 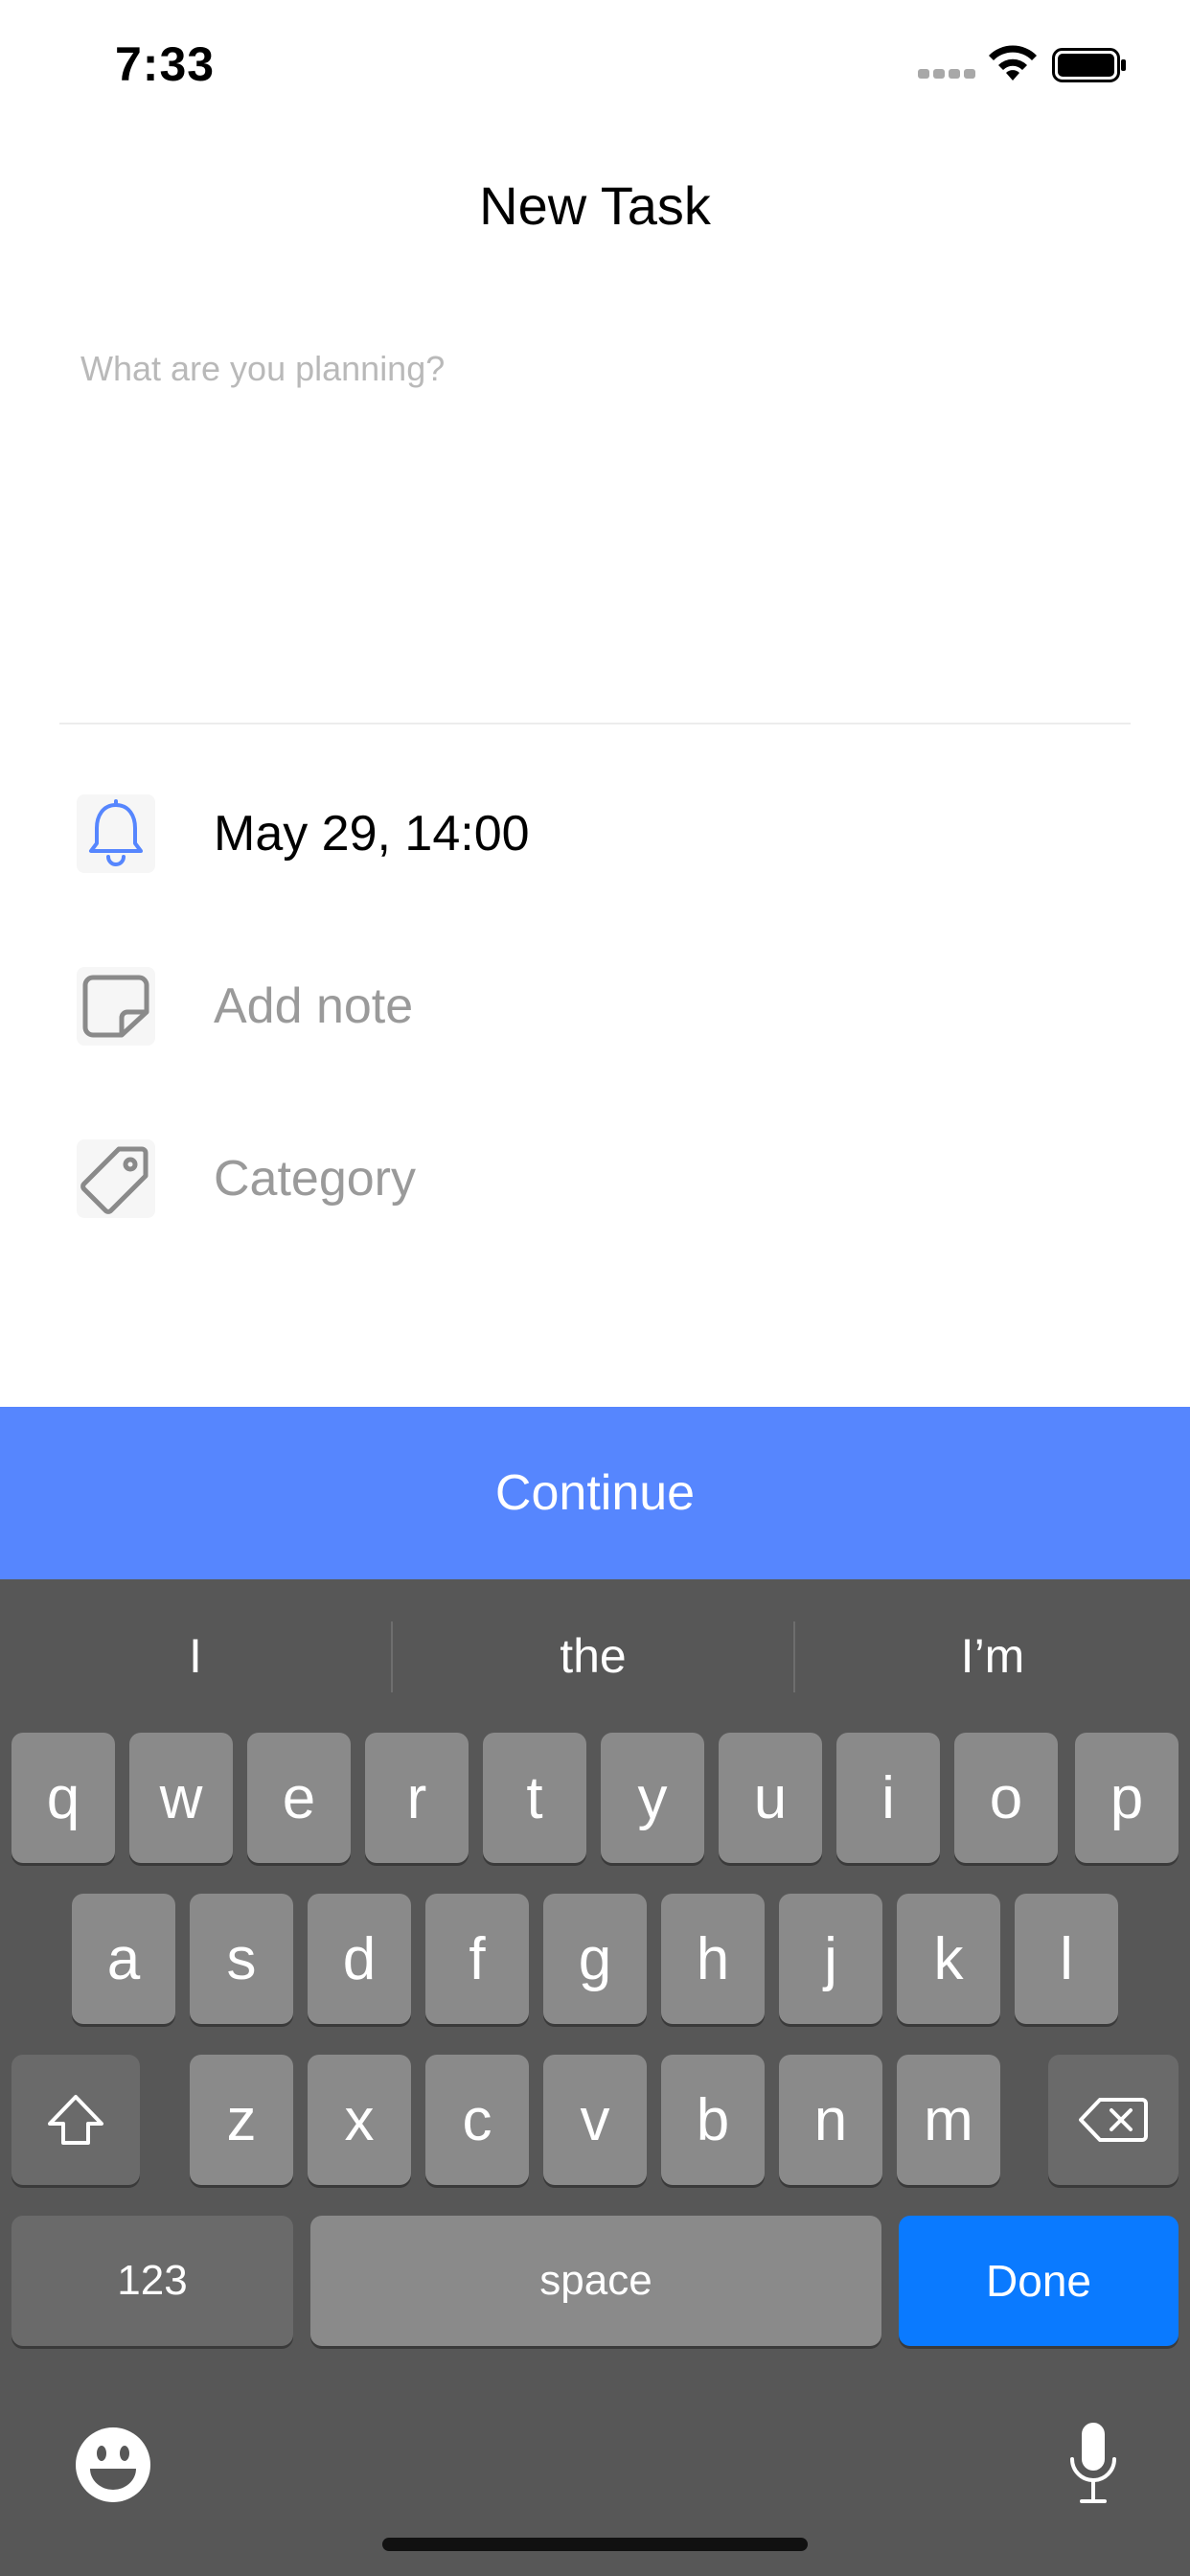 What do you see at coordinates (299, 1798) in the screenshot?
I see `key-e: e` at bounding box center [299, 1798].